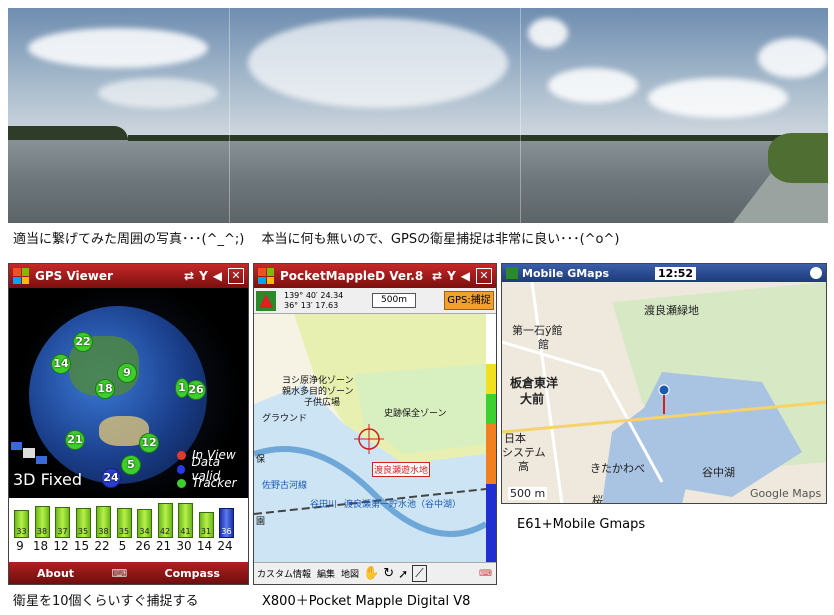 The width and height of the screenshot is (834, 615). What do you see at coordinates (322, 403) in the screenshot?
I see `map-label: 子供広場` at bounding box center [322, 403].